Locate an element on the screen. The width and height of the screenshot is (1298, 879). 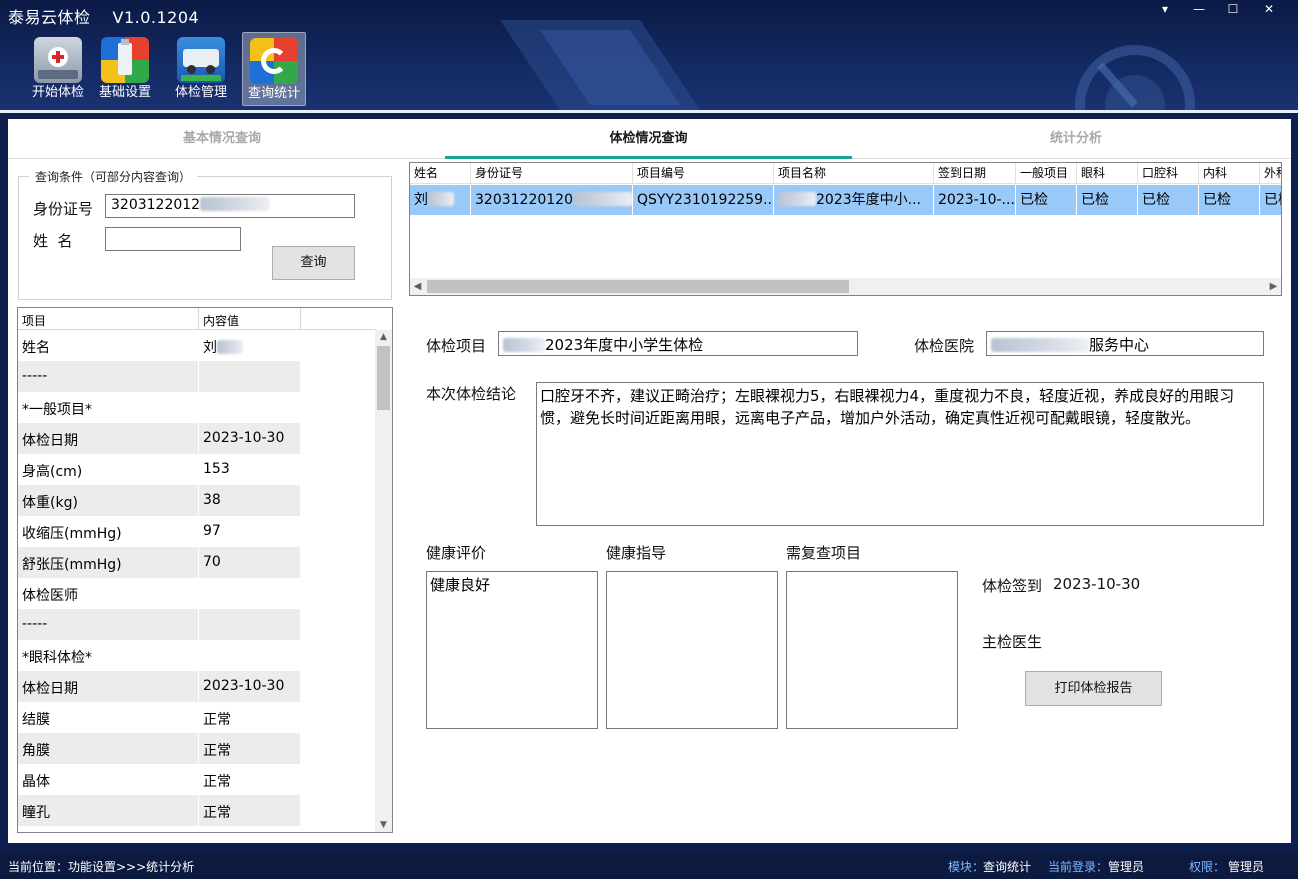
table-row: 身高(cm) 153 is located at coordinates (159, 469).